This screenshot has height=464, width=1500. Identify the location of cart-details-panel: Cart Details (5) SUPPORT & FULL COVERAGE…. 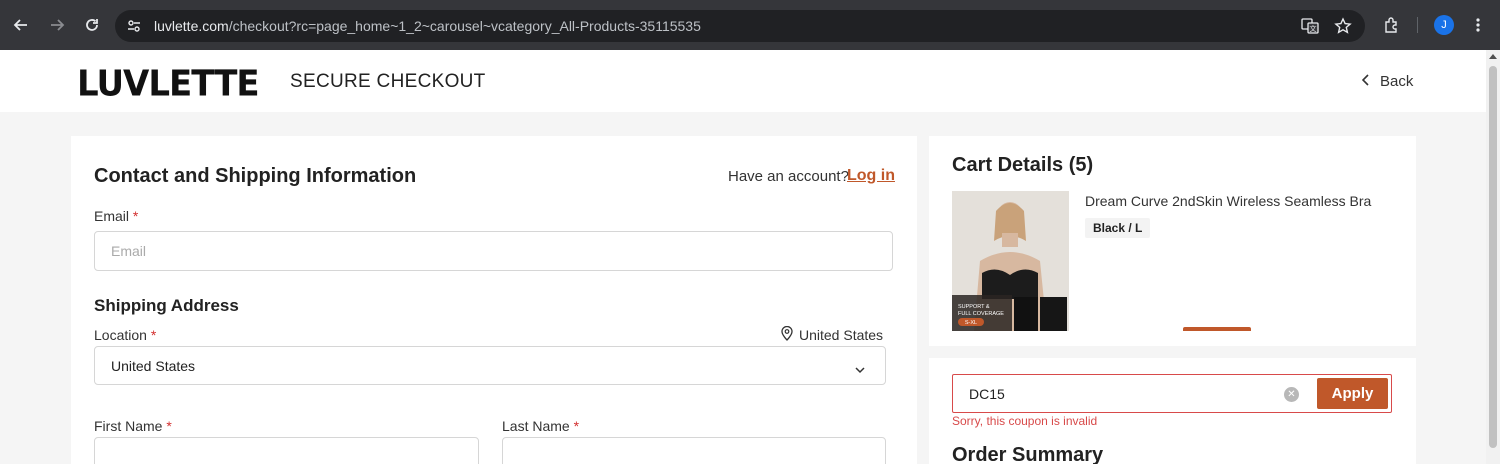
(1172, 241).